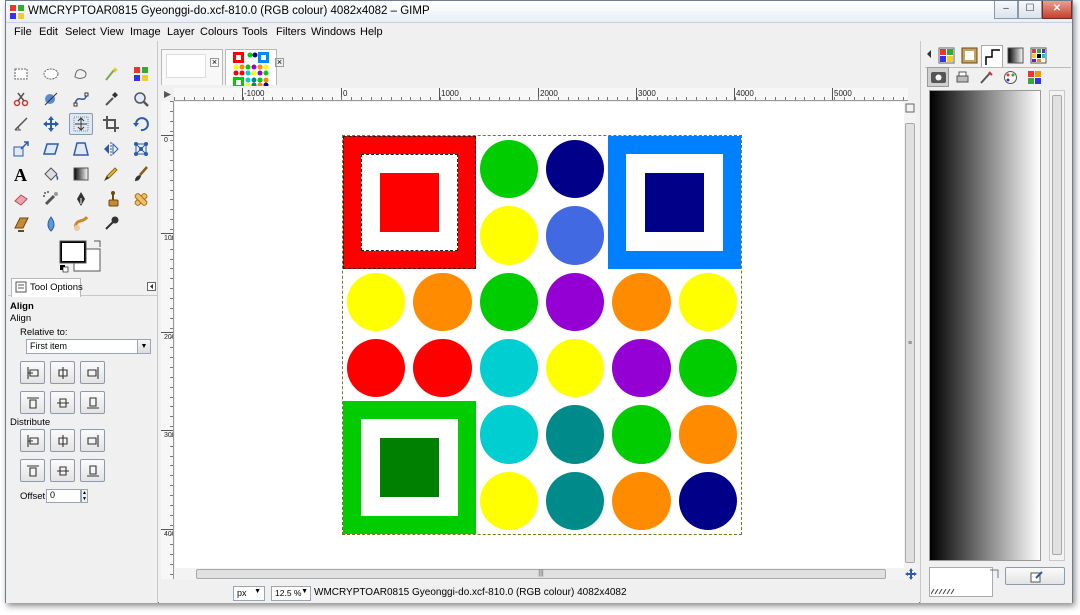  What do you see at coordinates (145, 32) in the screenshot?
I see `menu-image: Image` at bounding box center [145, 32].